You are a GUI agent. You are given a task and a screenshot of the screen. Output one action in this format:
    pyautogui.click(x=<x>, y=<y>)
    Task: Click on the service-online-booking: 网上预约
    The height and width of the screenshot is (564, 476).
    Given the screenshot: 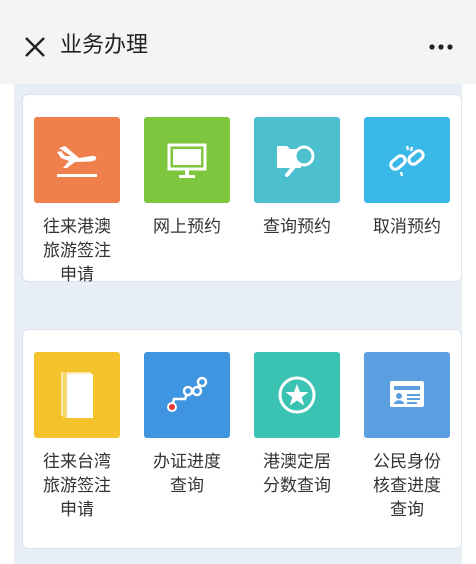 What is the action you would take?
    pyautogui.click(x=187, y=178)
    